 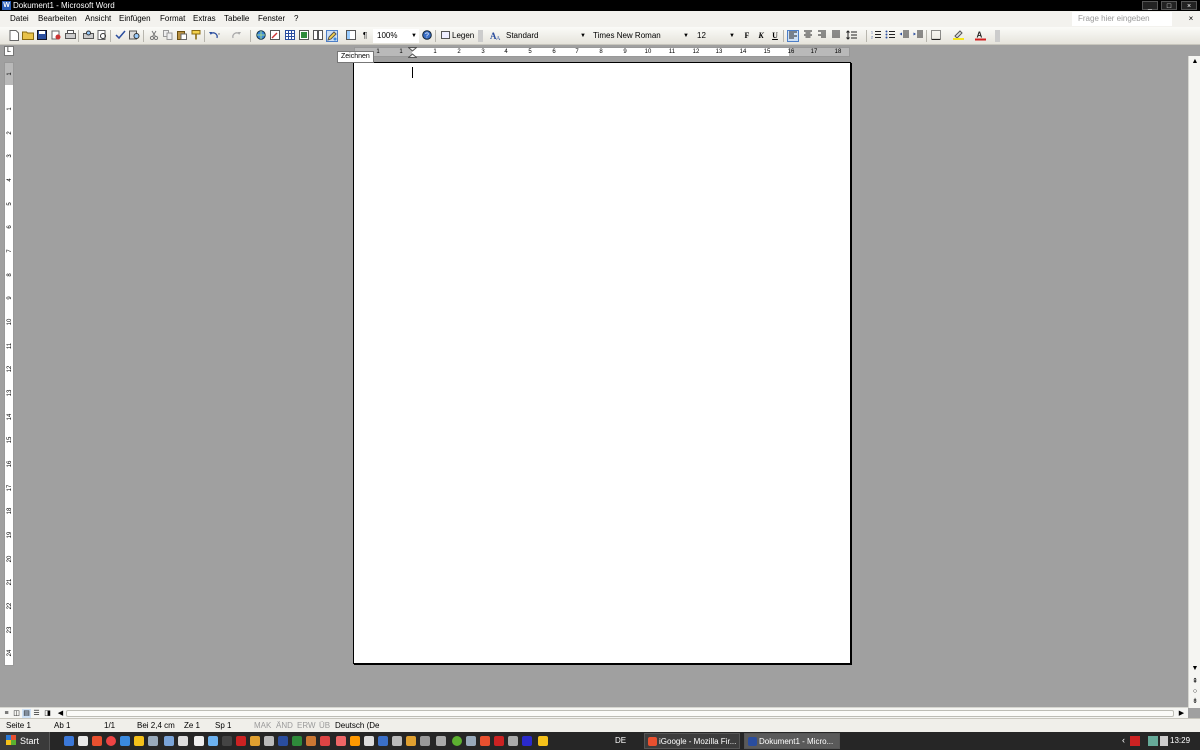 I want to click on numbering-icon: 12, so click(x=876, y=36).